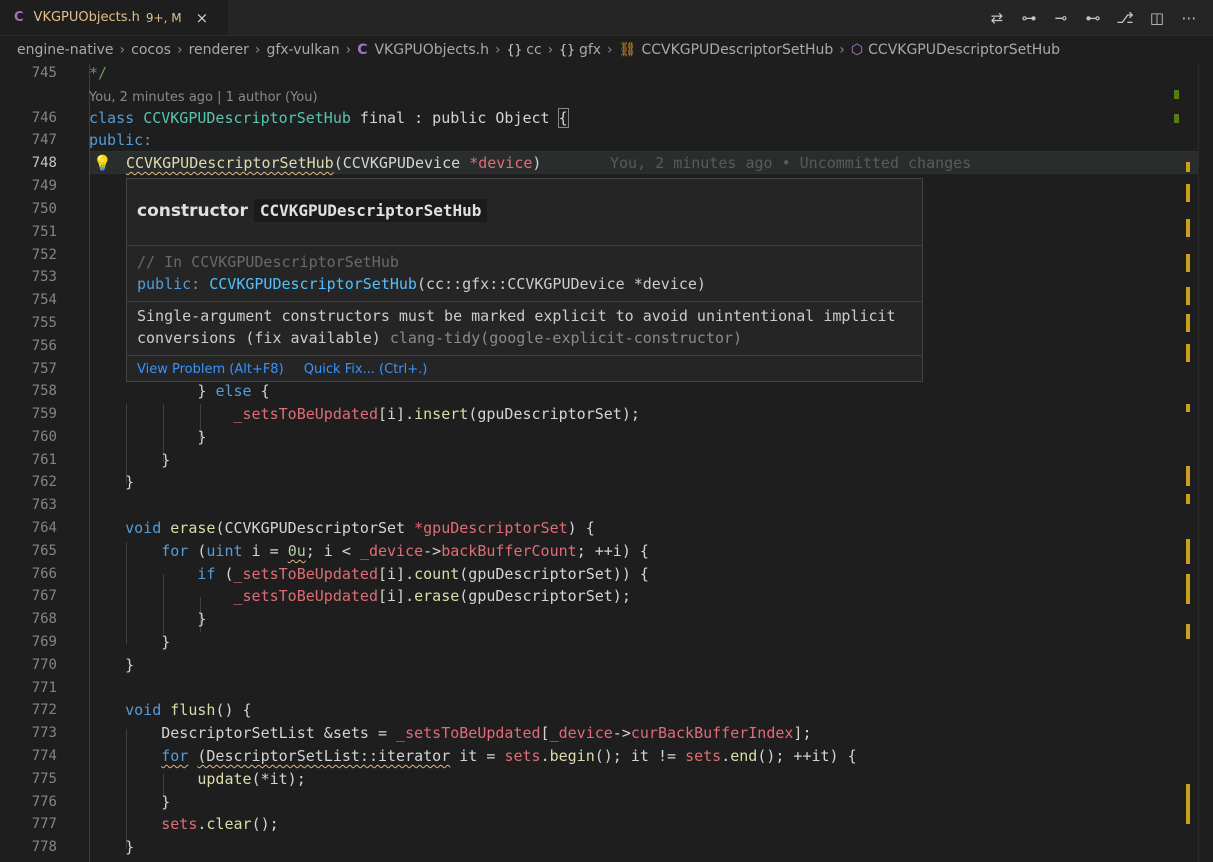  Describe the element at coordinates (44, 802) in the screenshot. I see `line-number: 776` at that location.